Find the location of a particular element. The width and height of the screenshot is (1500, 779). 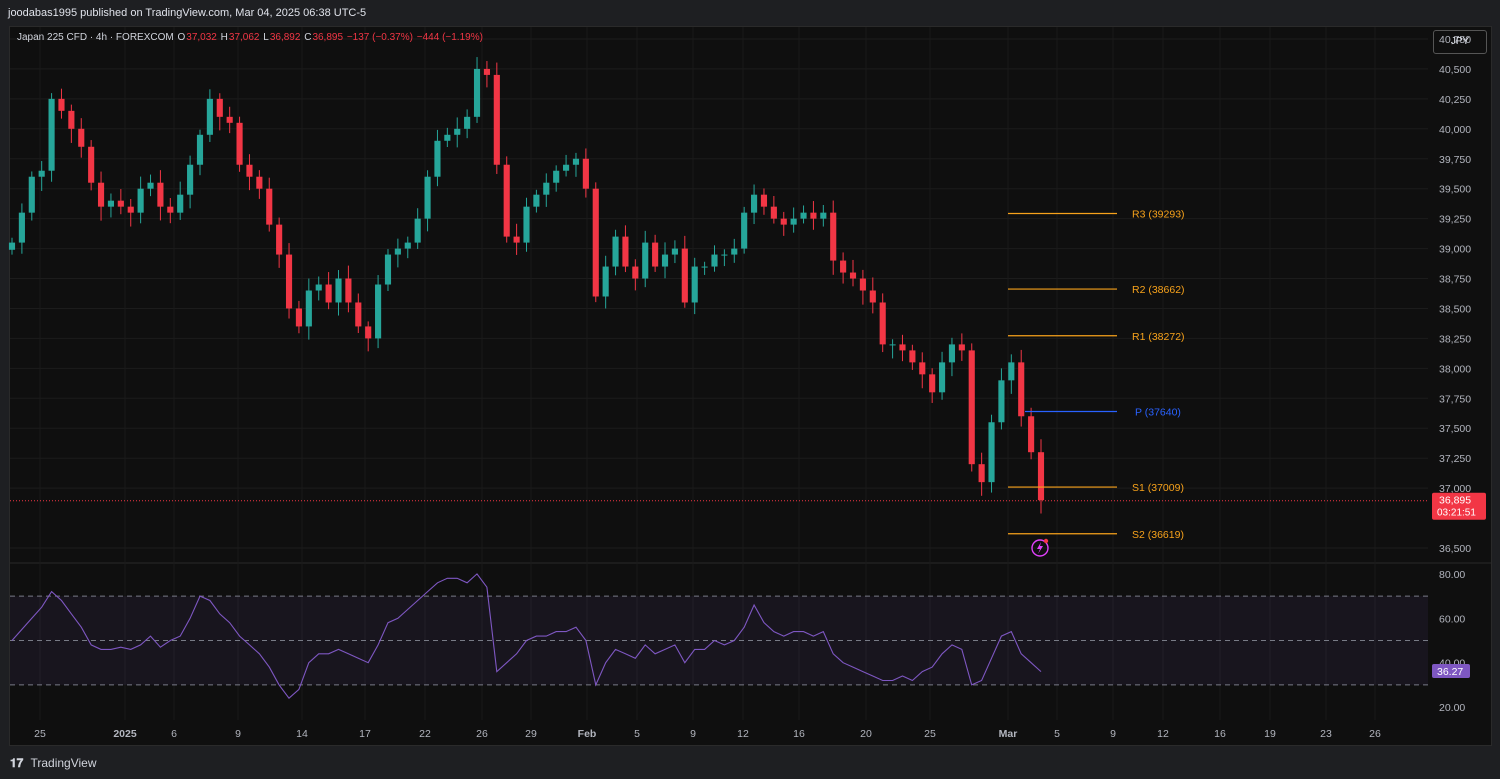

time-tick-label: Mar is located at coordinates (1008, 734).